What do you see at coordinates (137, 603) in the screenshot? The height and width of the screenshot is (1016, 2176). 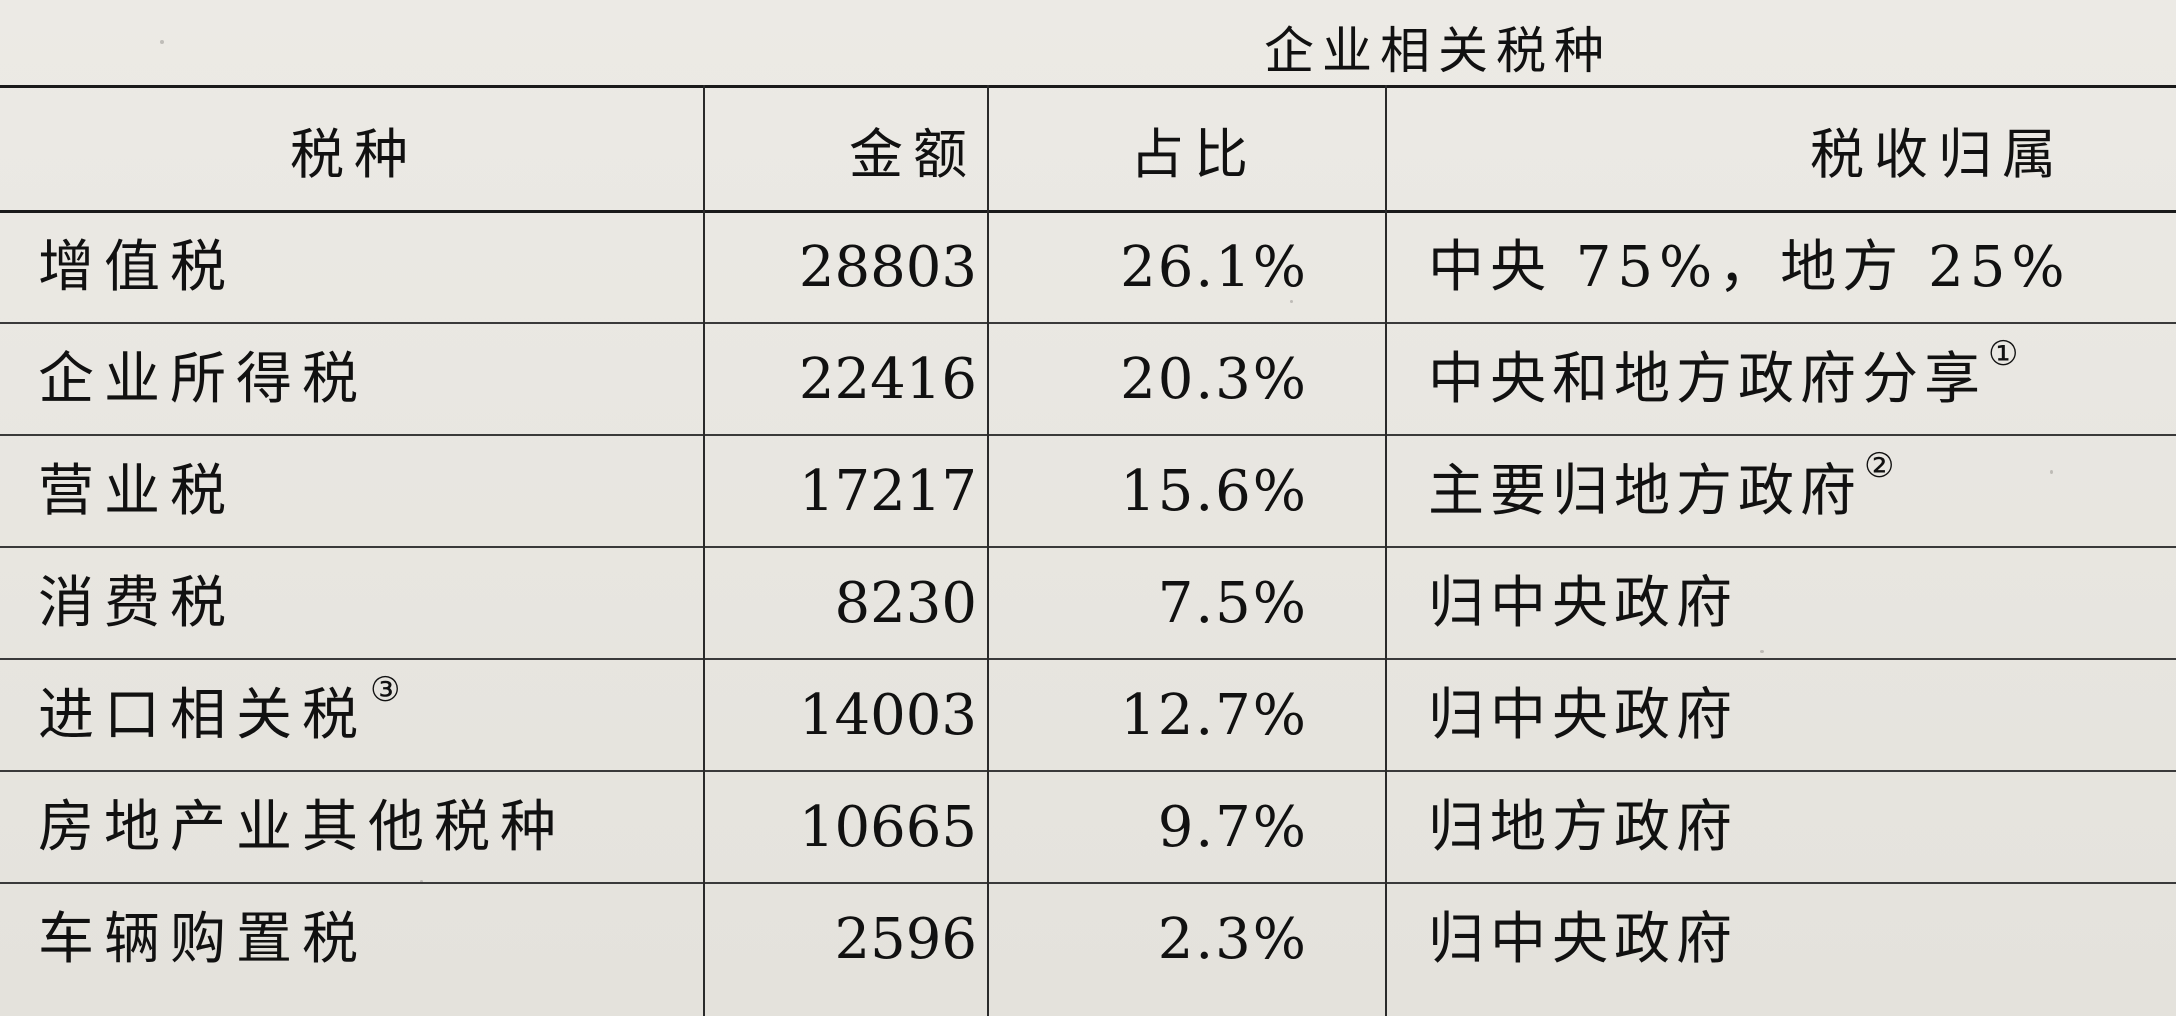 I see `tax-name: 消费税` at bounding box center [137, 603].